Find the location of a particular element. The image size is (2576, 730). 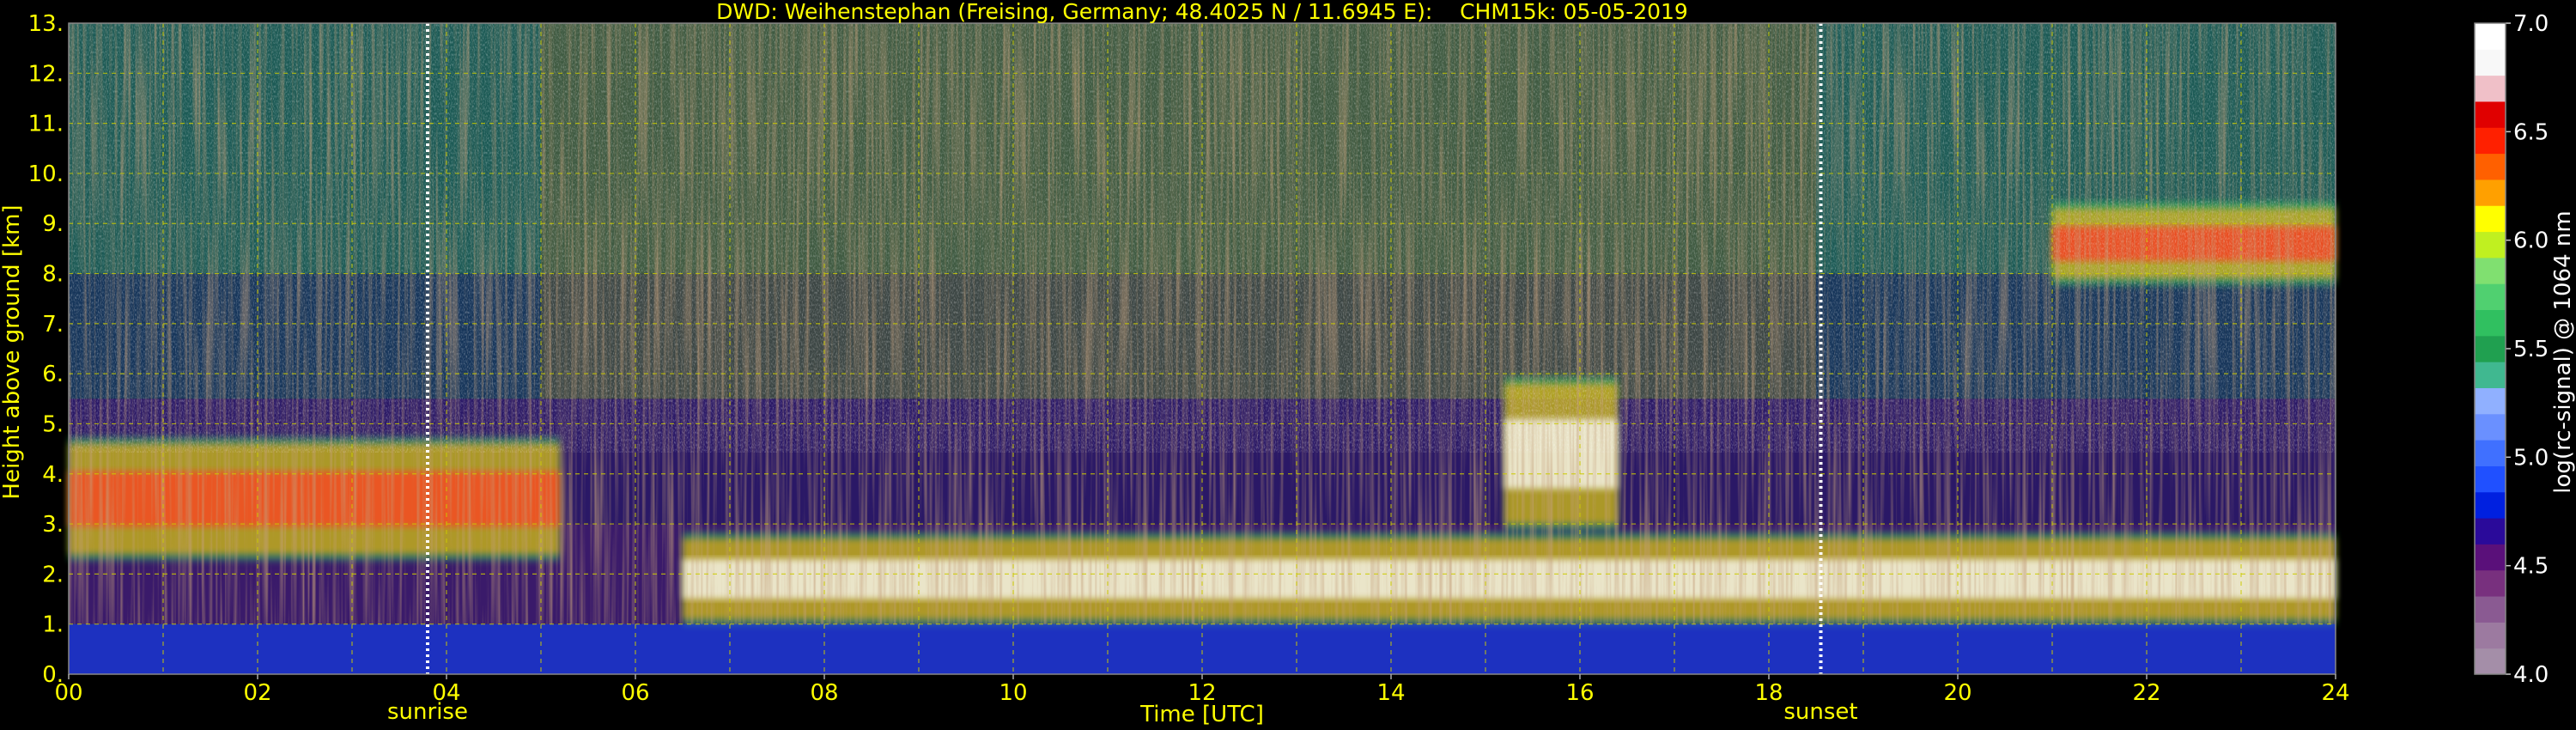

y-tick-label: 4. is located at coordinates (53, 475).